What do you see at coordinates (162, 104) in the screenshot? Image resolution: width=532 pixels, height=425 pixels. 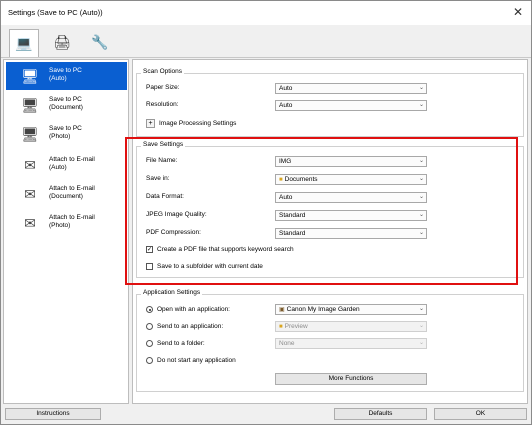 I see `resolution-label: Resolution:` at bounding box center [162, 104].